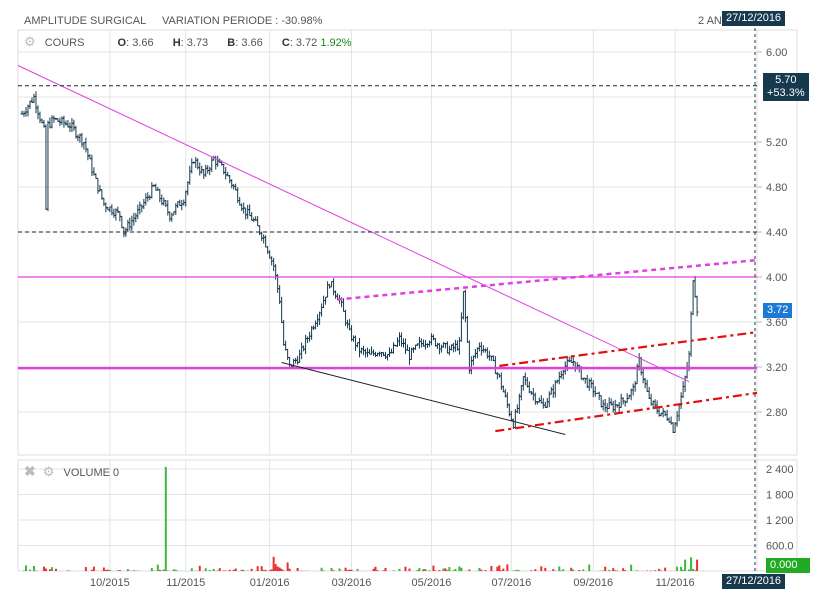  I want to click on cursor-date-axis-tag: 27/12/2016, so click(754, 581).